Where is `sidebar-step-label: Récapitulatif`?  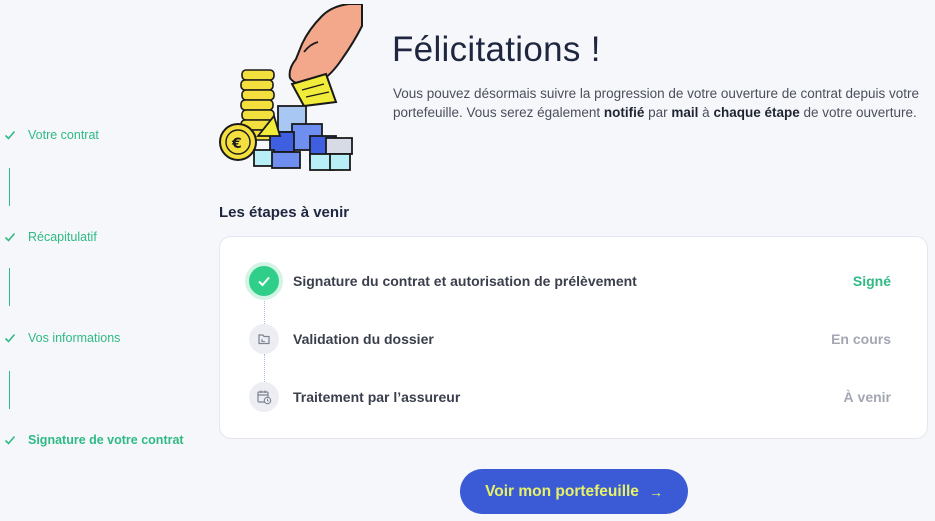 sidebar-step-label: Récapitulatif is located at coordinates (62, 237).